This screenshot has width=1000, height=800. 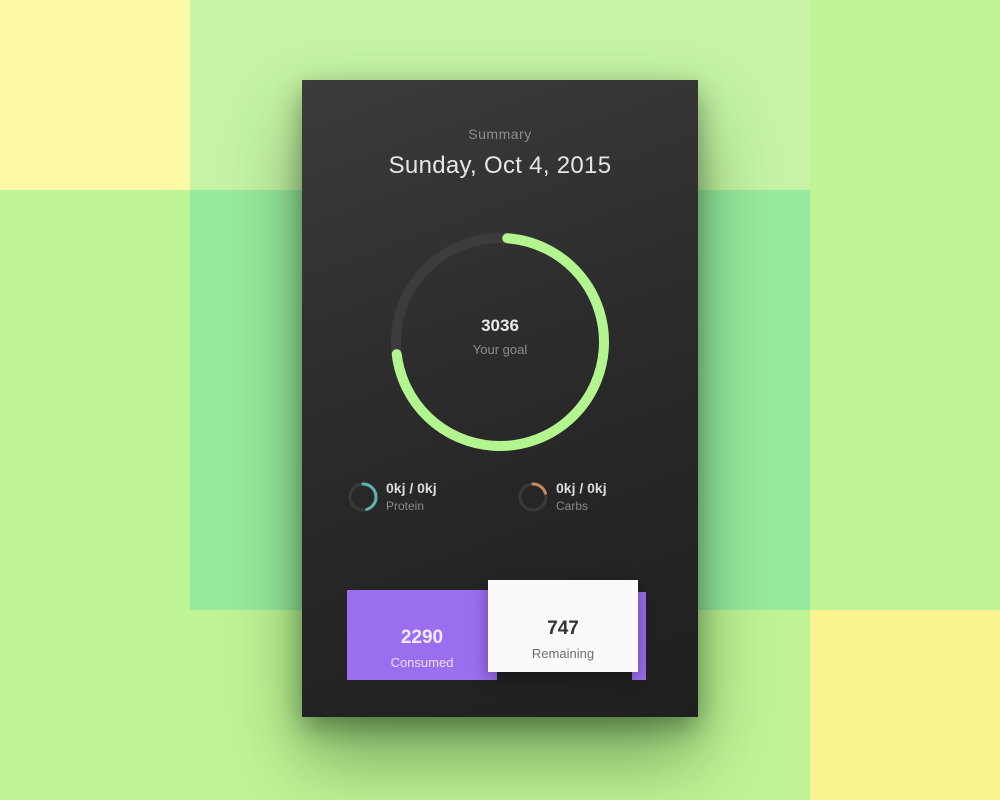 I want to click on summary-label: Summary, so click(x=500, y=134).